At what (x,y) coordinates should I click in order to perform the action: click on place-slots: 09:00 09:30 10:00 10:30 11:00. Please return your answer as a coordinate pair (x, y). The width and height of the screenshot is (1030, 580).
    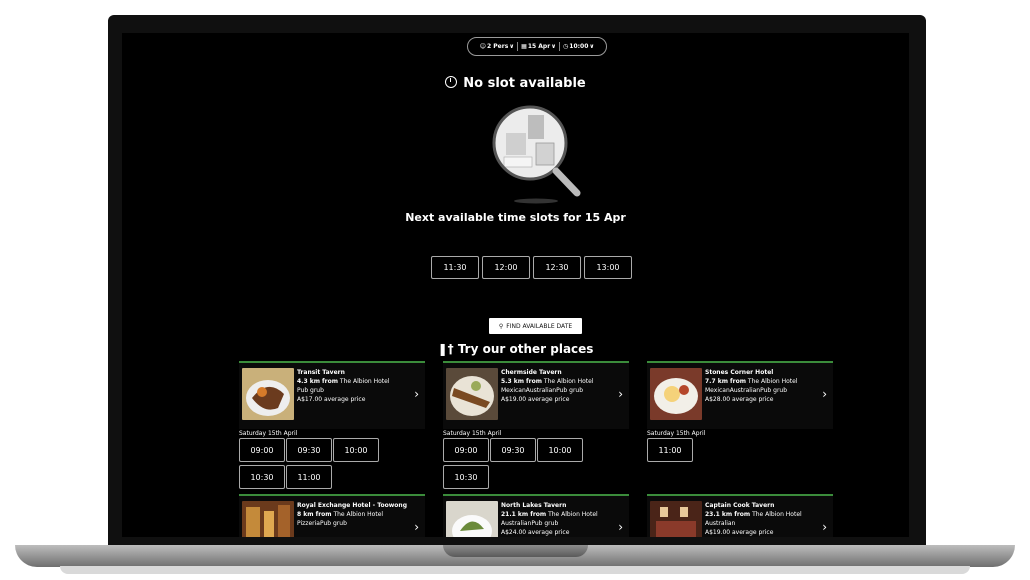
    Looking at the image, I should click on (332, 464).